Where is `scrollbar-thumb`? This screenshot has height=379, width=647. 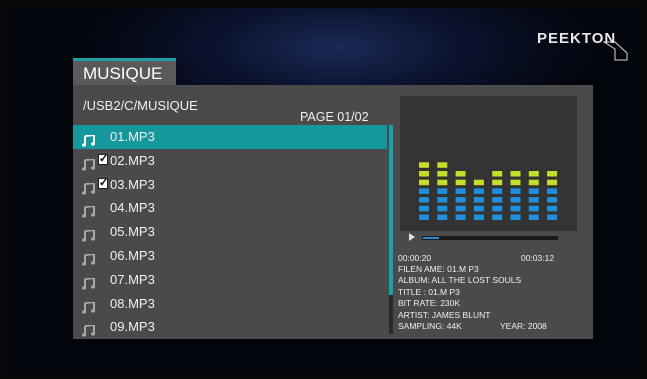 scrollbar-thumb is located at coordinates (391, 210).